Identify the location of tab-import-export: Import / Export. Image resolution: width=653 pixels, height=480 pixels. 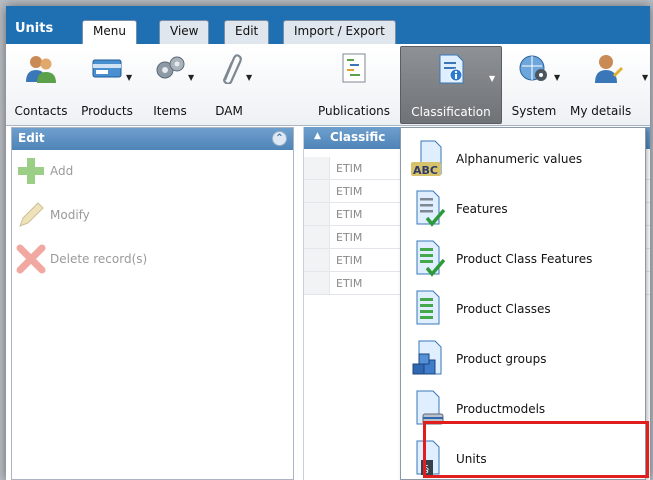
(339, 32).